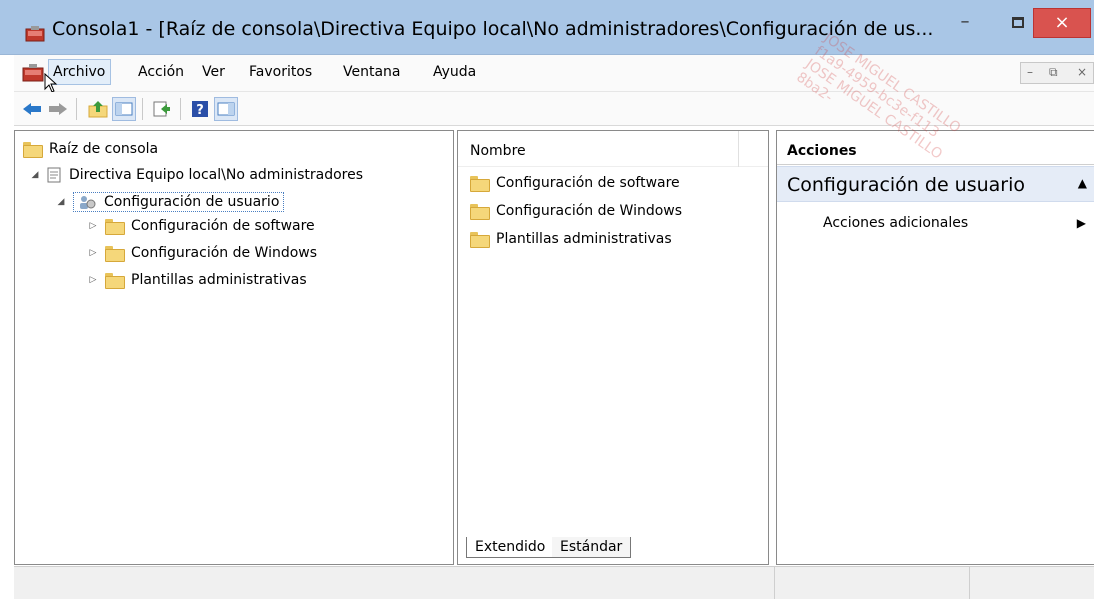 The image size is (1094, 599). What do you see at coordinates (554, 582) in the screenshot?
I see `status-bar` at bounding box center [554, 582].